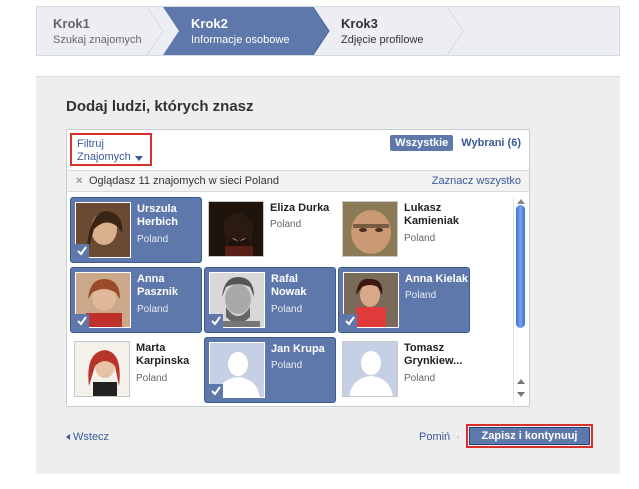 This screenshot has width=639, height=489. I want to click on friend-first-name: Eliza Durka, so click(300, 208).